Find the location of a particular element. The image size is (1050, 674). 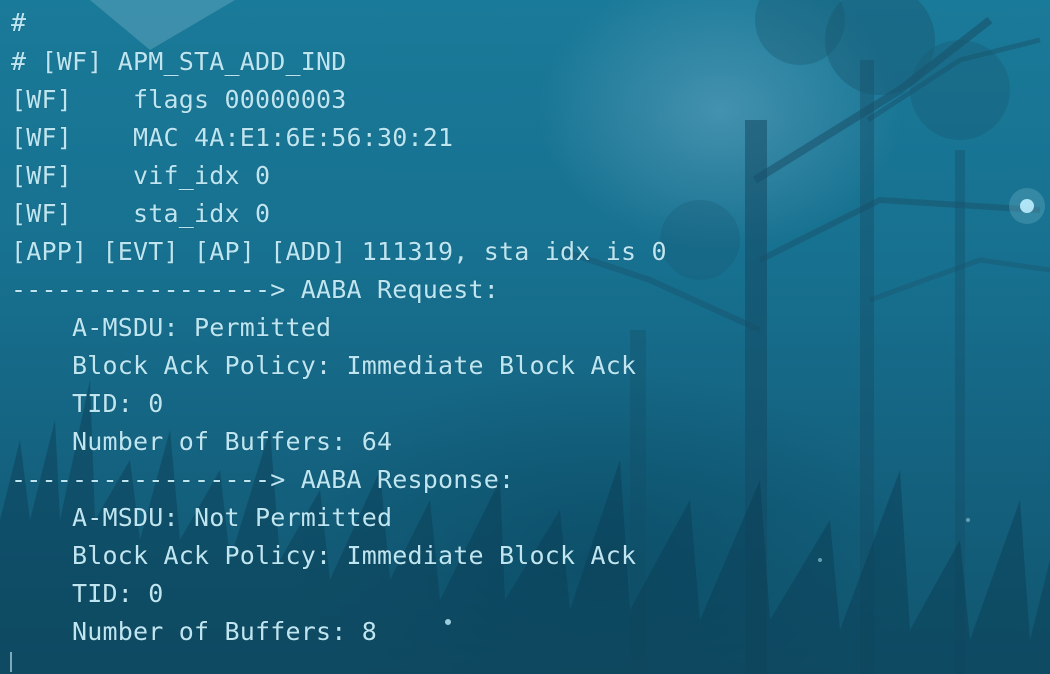

terminal-line: [WF] flags 00000003 is located at coordinates (179, 99).